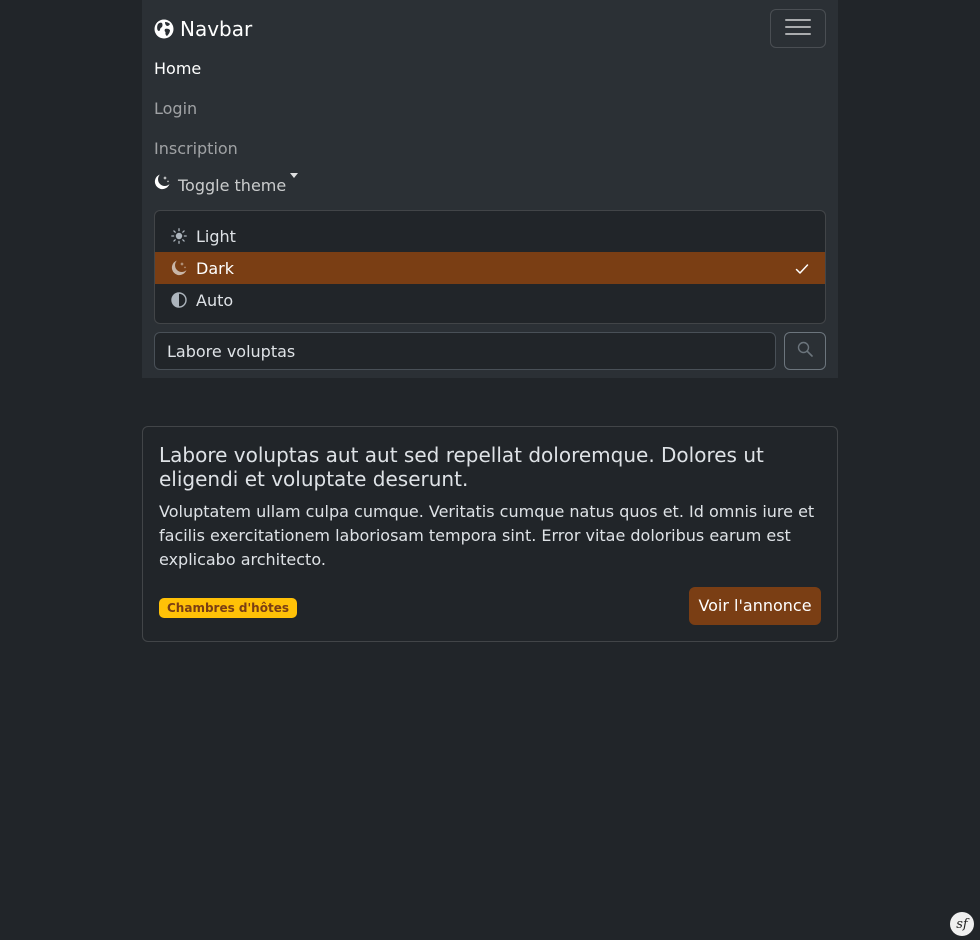  I want to click on theme-toggle-label: Toggle theme, so click(232, 185).